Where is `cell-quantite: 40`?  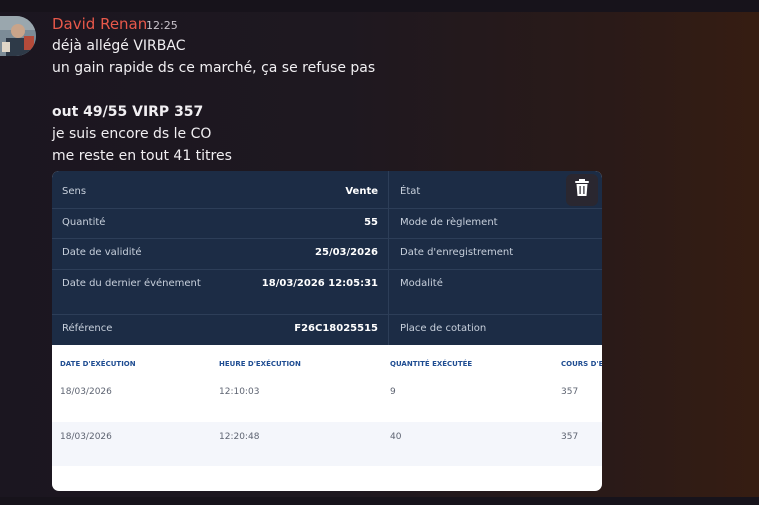
cell-quantite: 40 is located at coordinates (396, 437).